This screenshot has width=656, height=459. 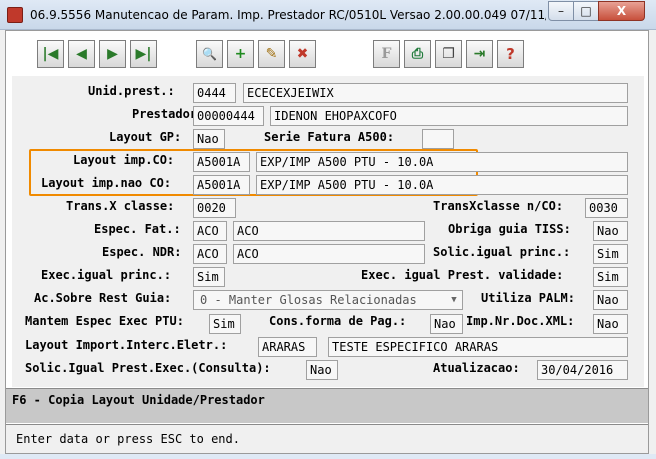 I want to click on filter-icon: F, so click(x=386, y=54).